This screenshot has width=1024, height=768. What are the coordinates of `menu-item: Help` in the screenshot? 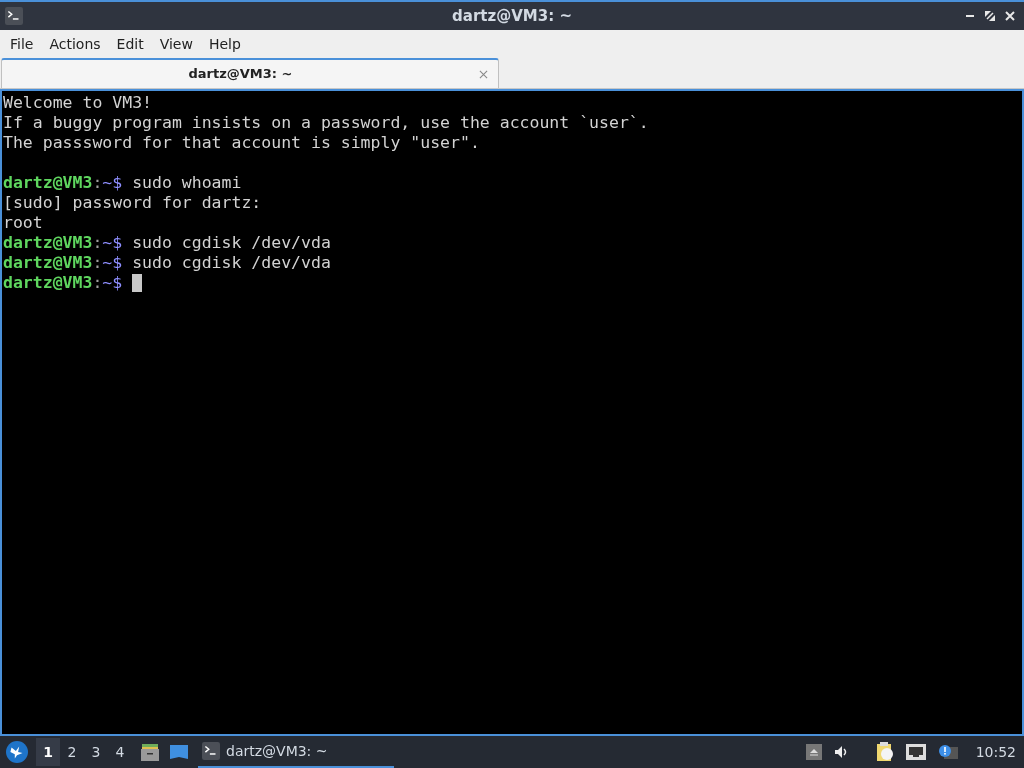 It's located at (224, 44).